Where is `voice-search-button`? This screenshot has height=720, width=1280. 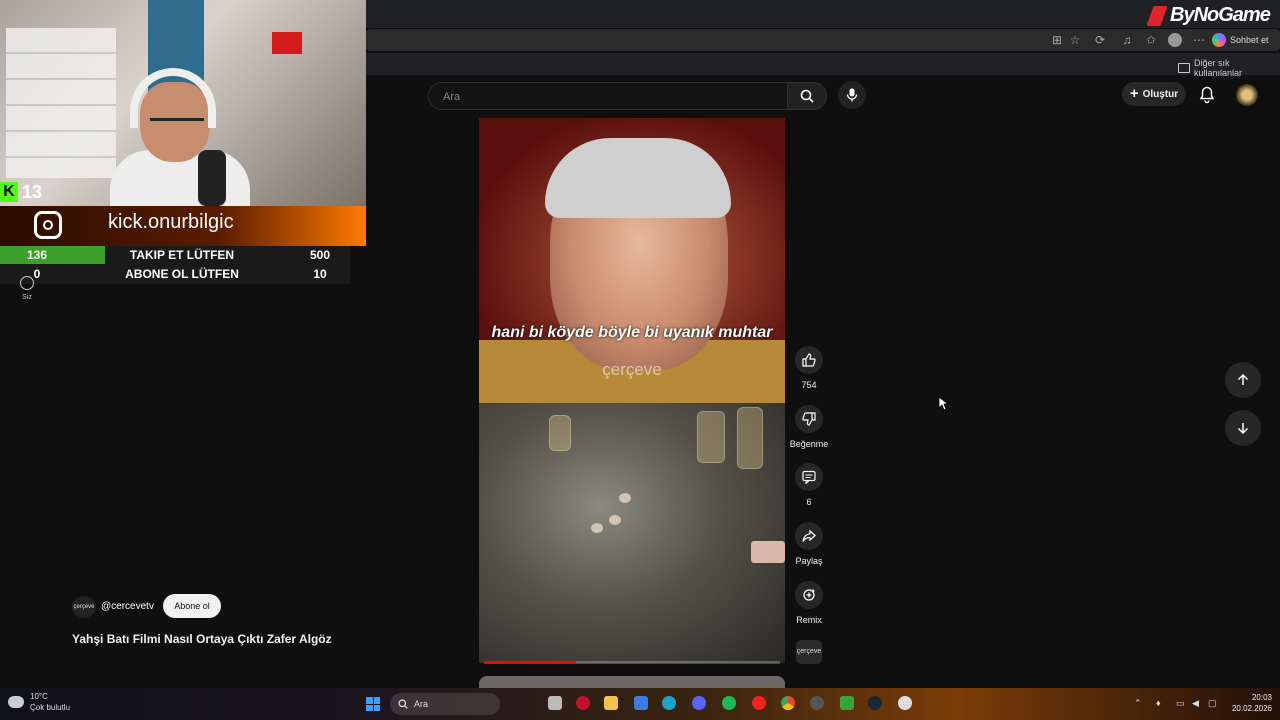 voice-search-button is located at coordinates (852, 95).